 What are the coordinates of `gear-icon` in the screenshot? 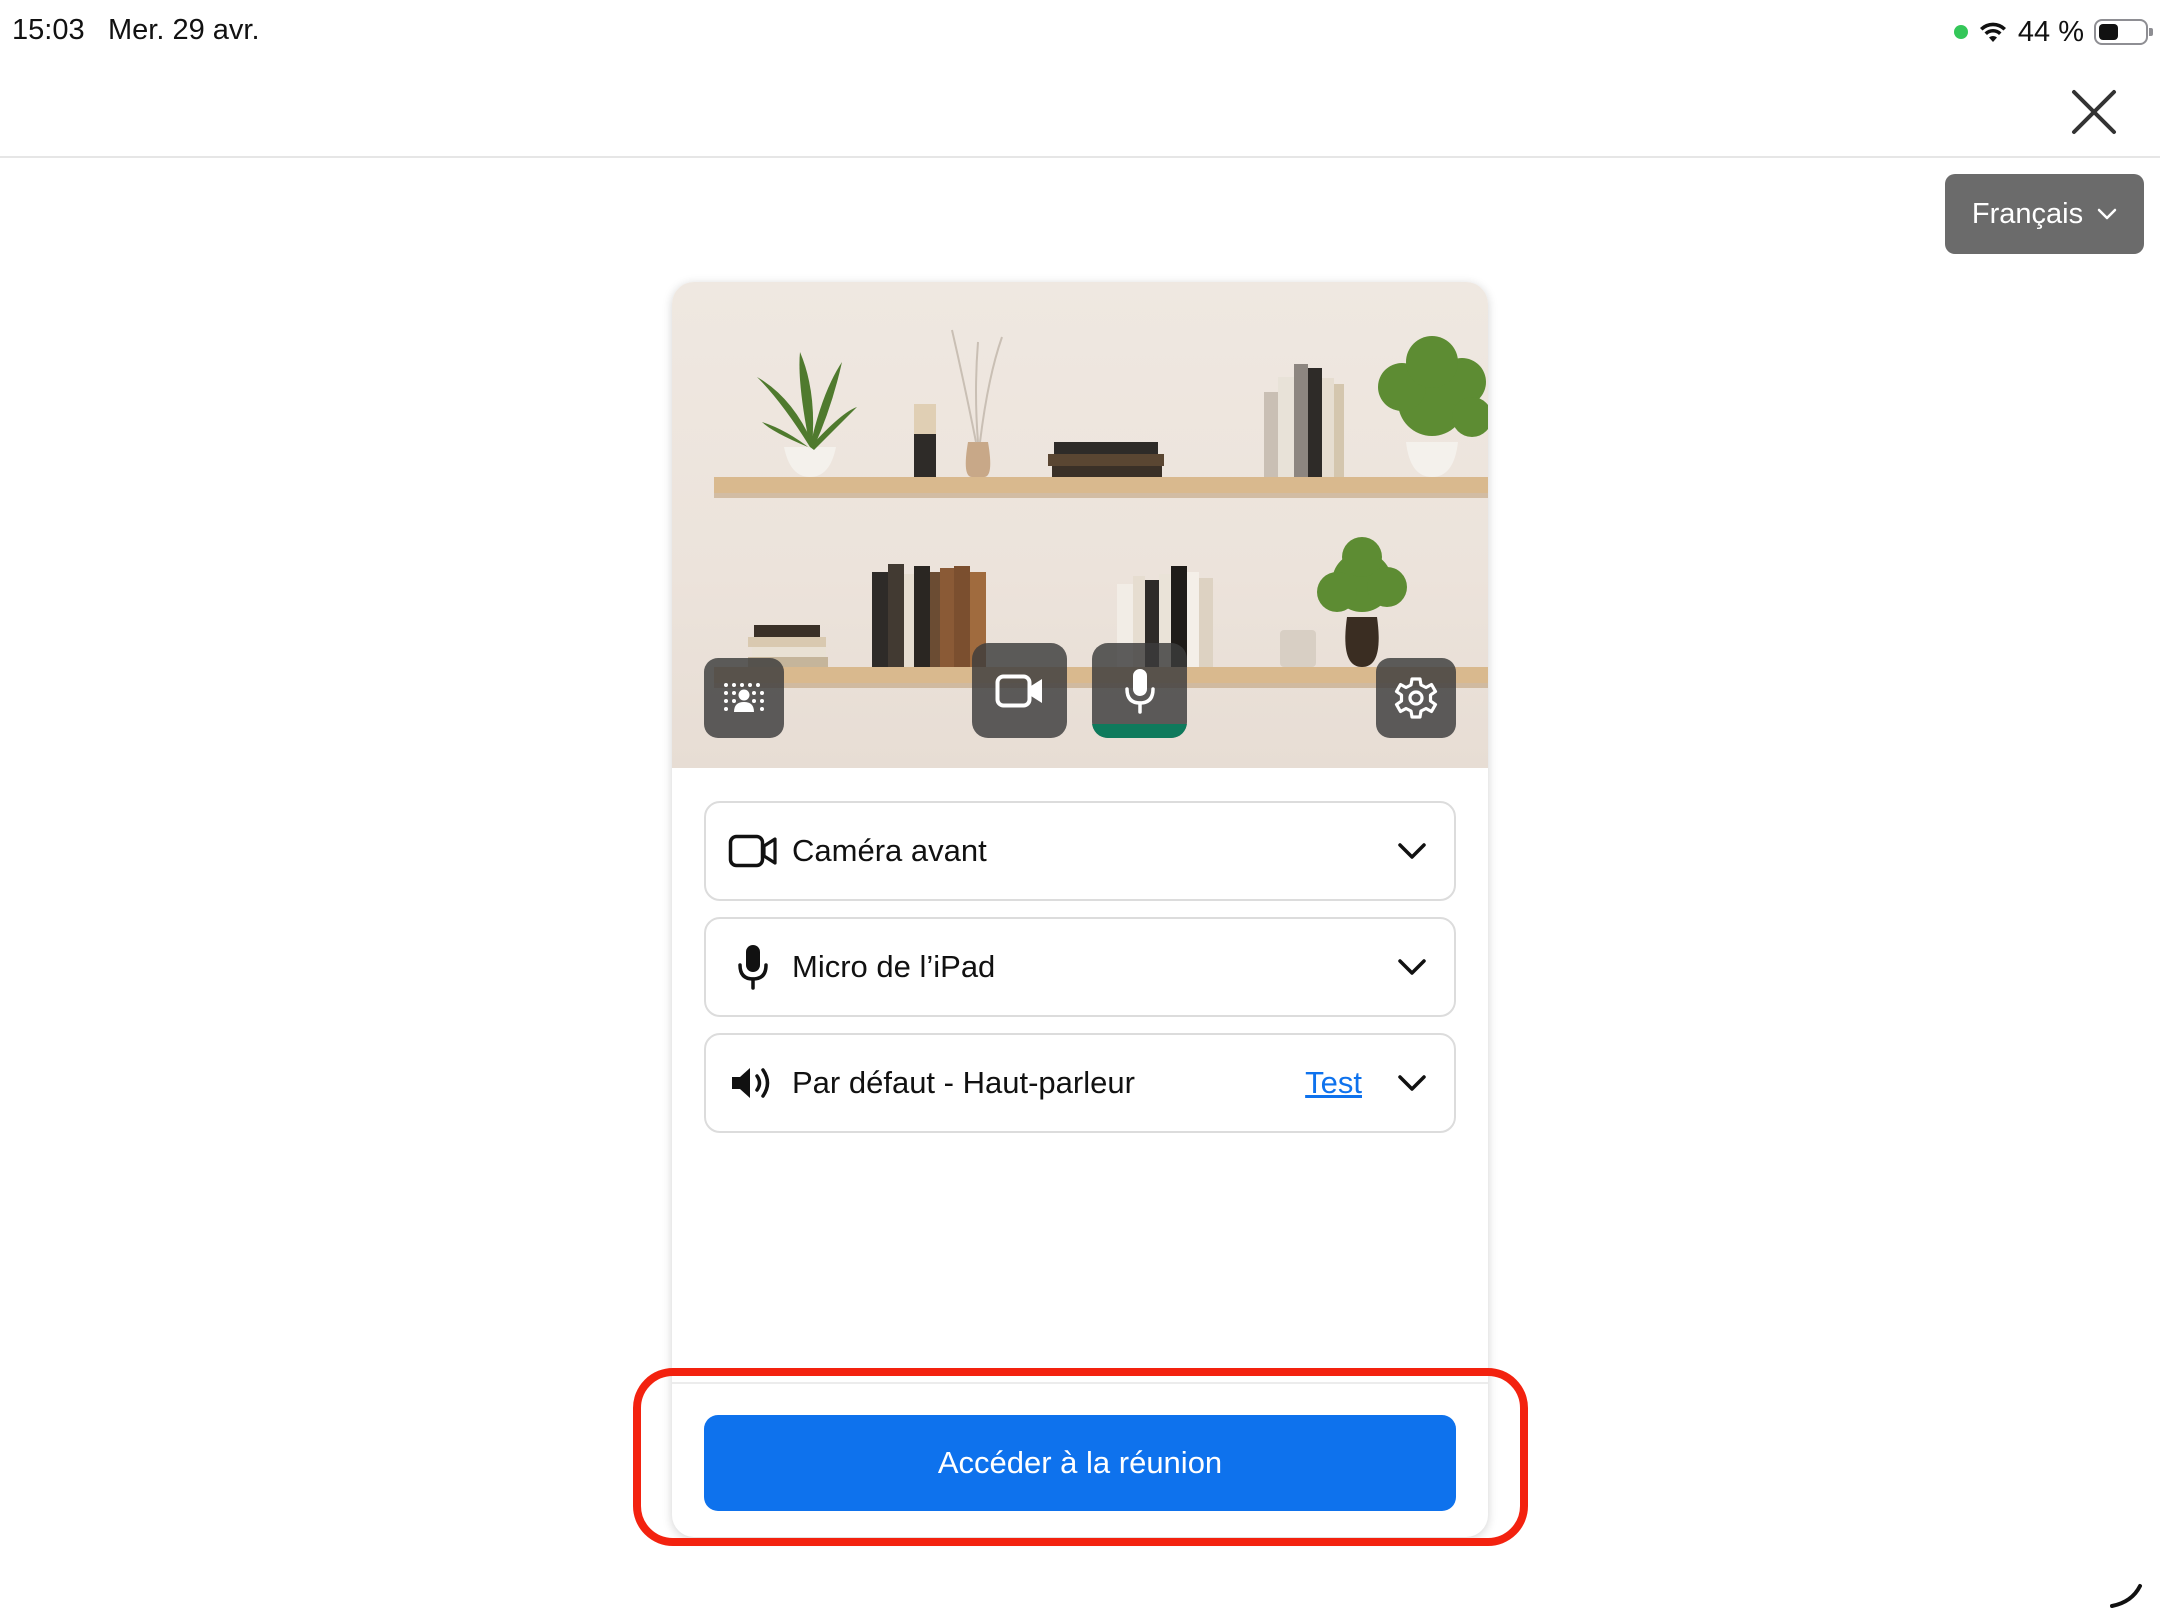 It's located at (1416, 698).